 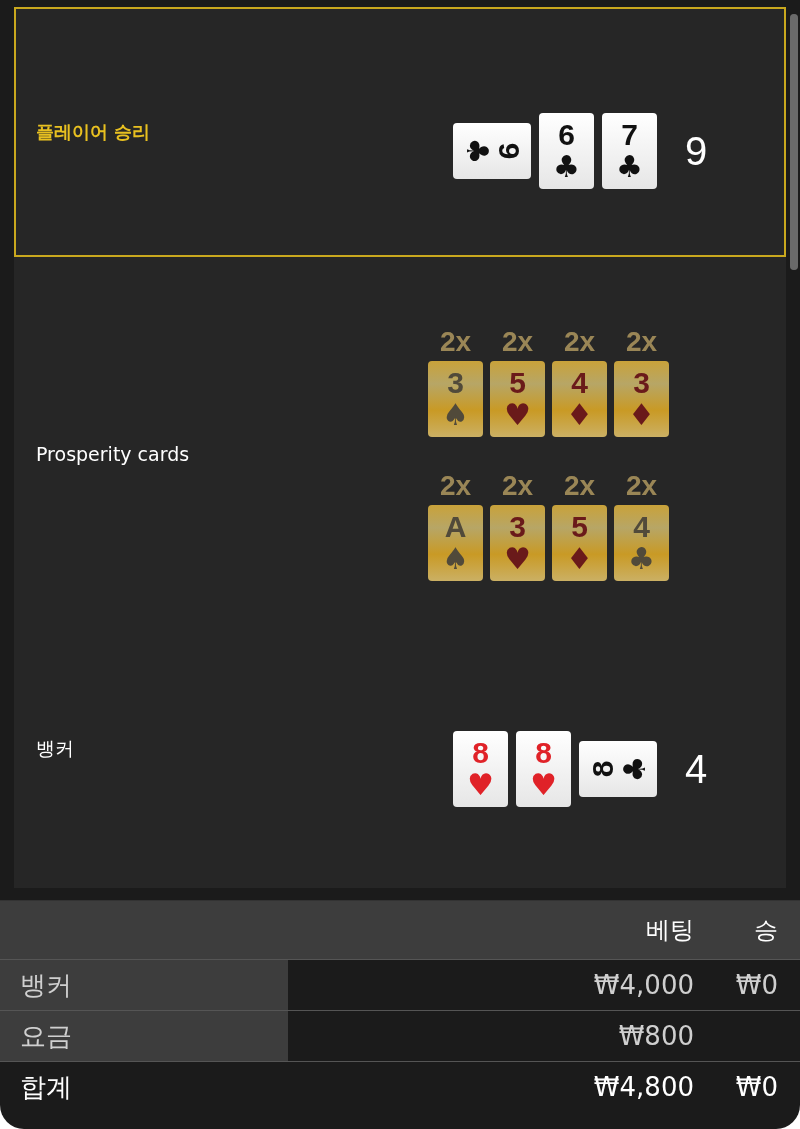 I want to click on playing-card: 8 ♣, so click(x=618, y=769).